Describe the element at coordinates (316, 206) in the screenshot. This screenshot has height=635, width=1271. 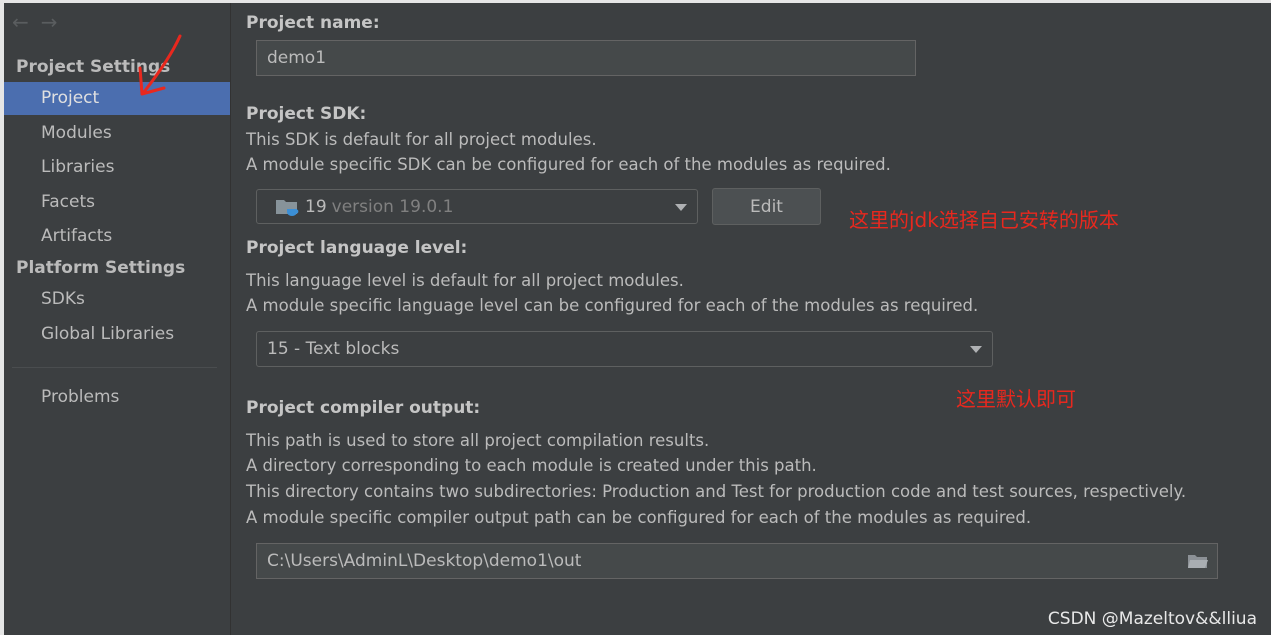
I see `sdk-selected-name: 19` at that location.